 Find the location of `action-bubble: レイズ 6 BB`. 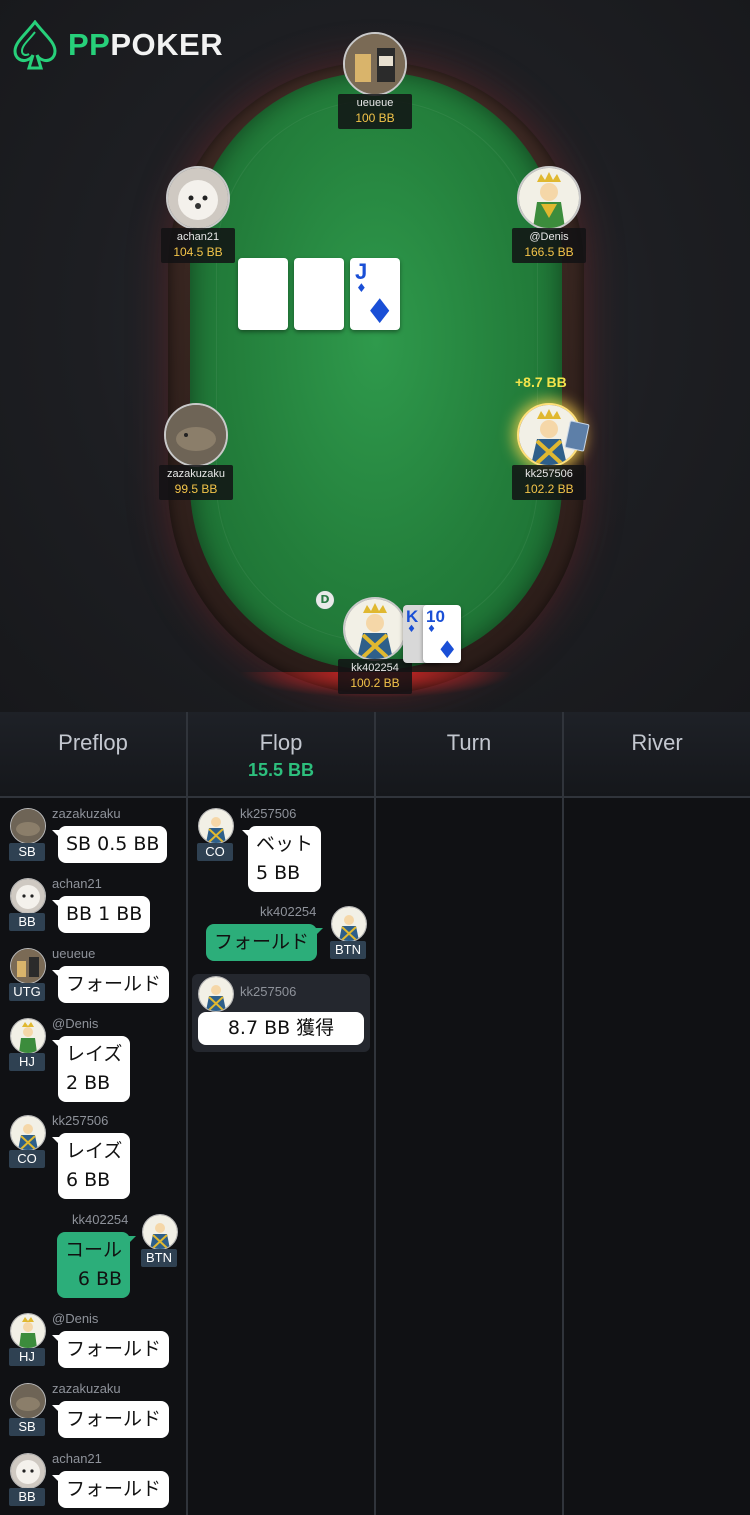

action-bubble: レイズ 6 BB is located at coordinates (91, 1166).